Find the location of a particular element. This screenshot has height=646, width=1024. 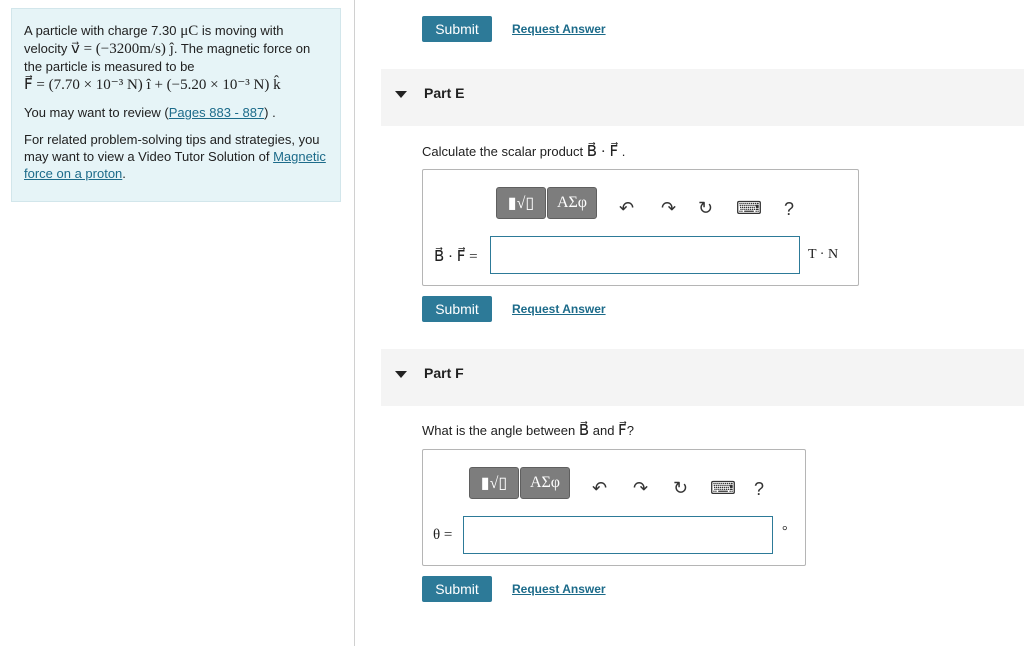

answer-label: θ = is located at coordinates (443, 535).